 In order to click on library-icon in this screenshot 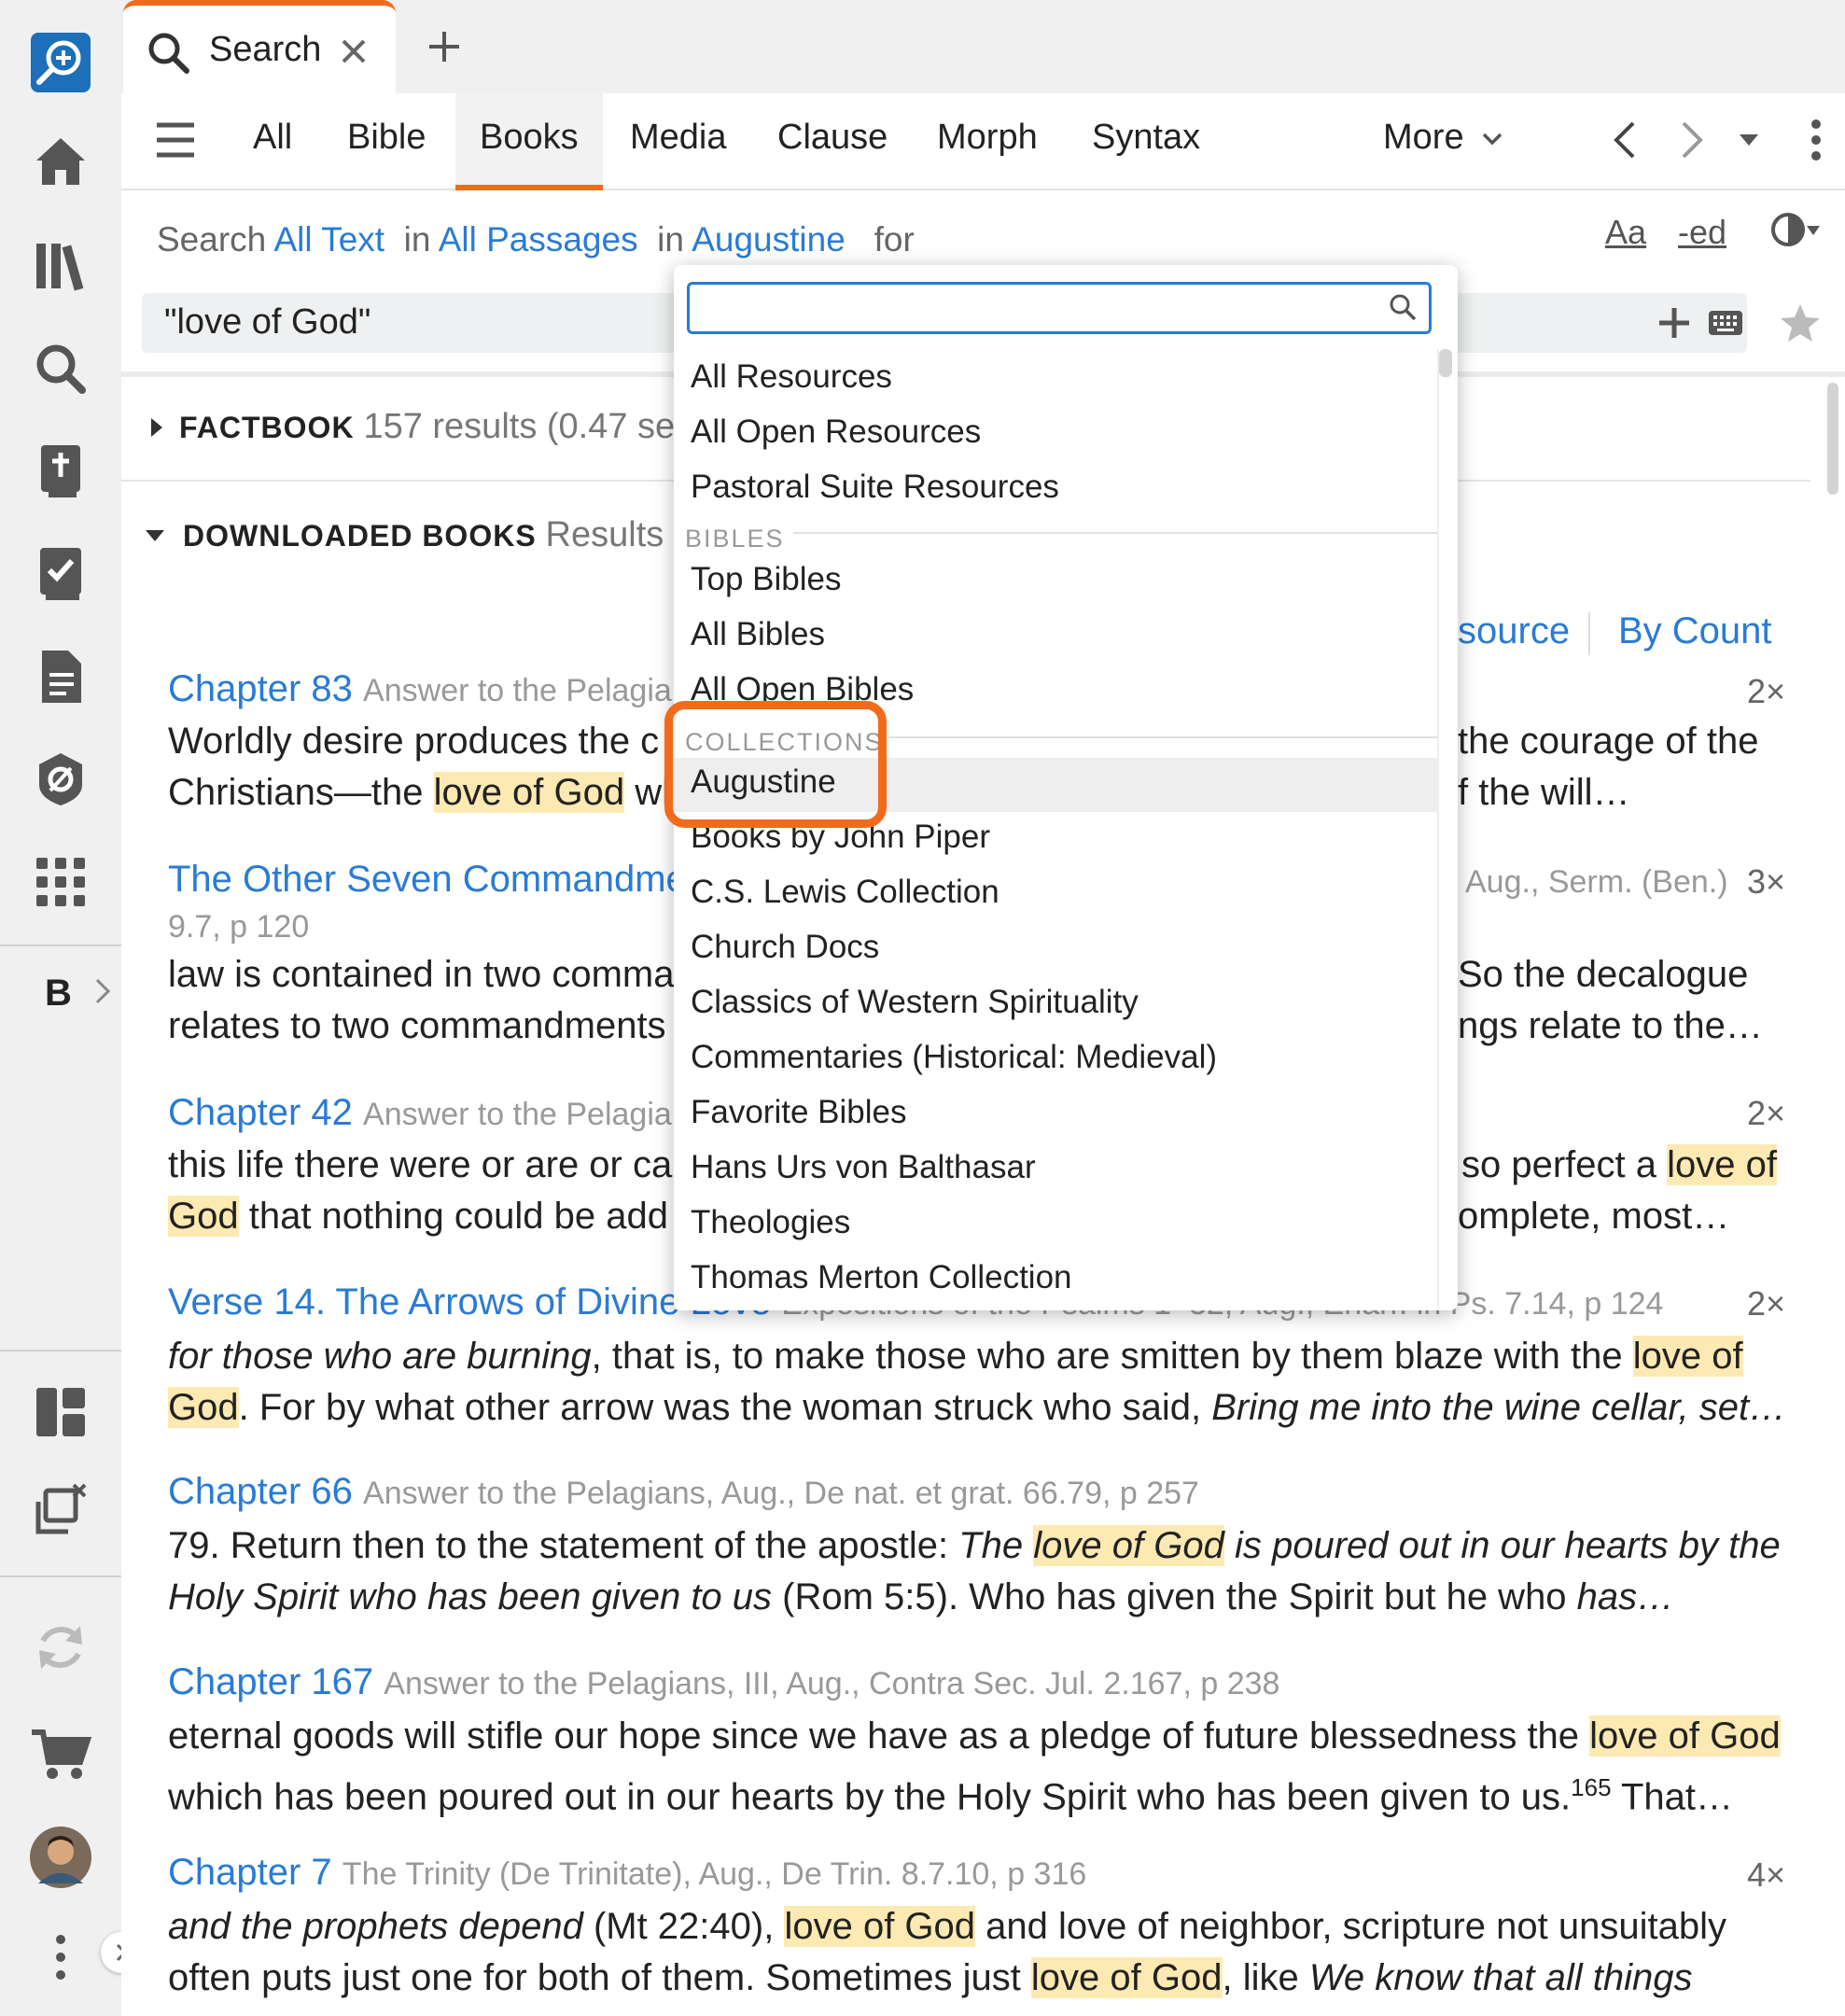, I will do `click(60, 266)`.